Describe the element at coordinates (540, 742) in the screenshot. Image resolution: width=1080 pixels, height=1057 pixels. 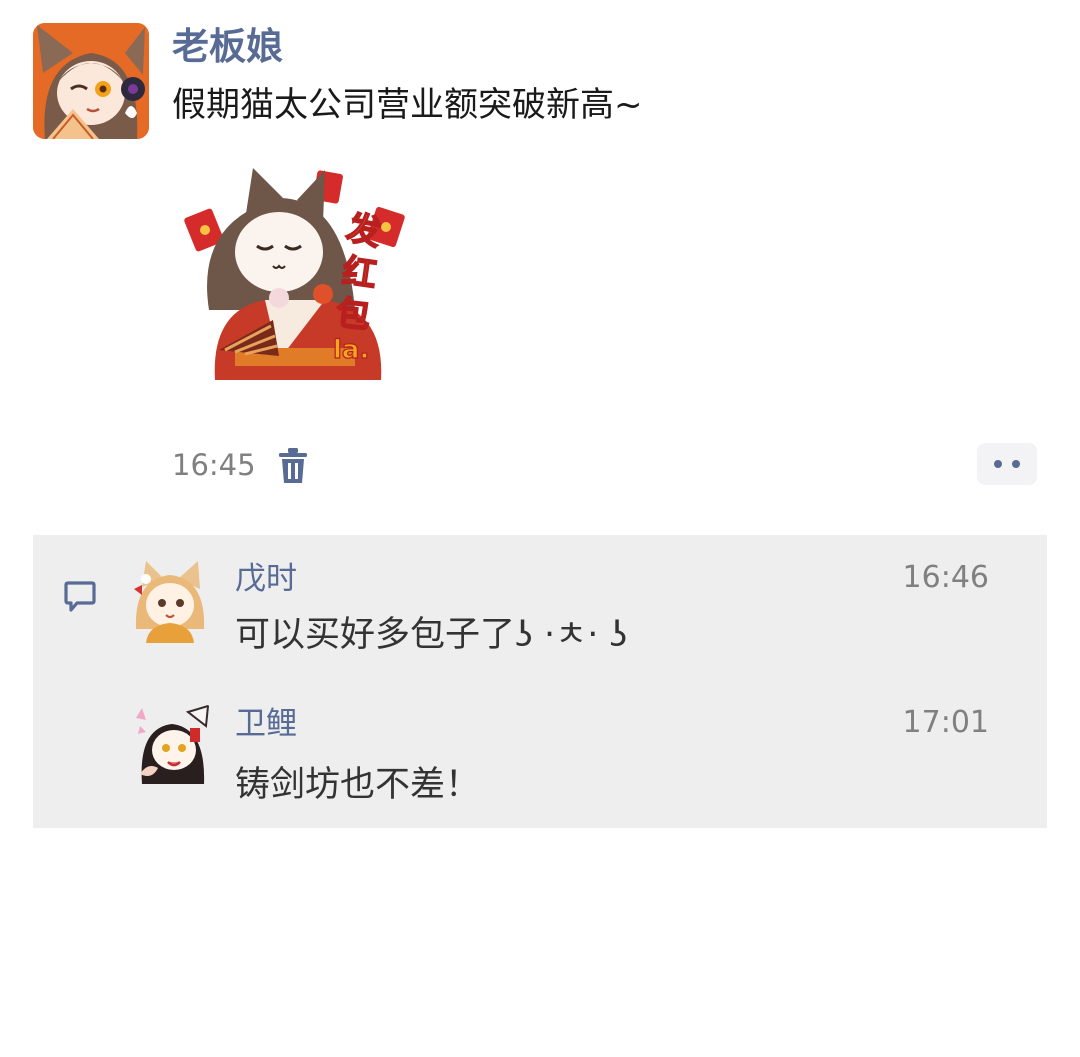
I see `comment-item: 卫鲤 17:01 铸剑坊也不差！` at that location.